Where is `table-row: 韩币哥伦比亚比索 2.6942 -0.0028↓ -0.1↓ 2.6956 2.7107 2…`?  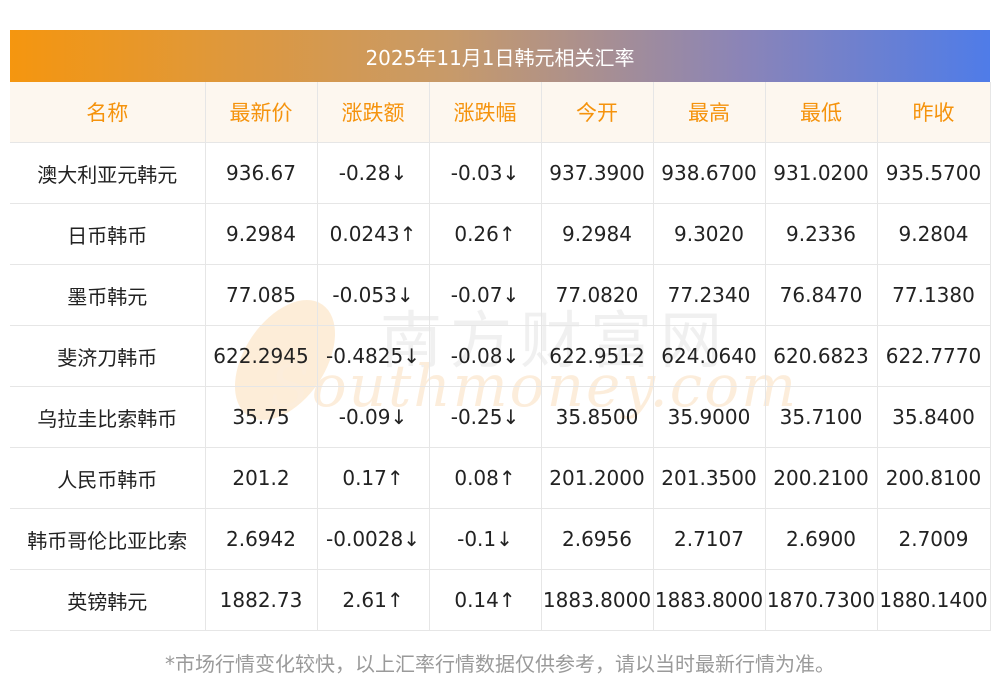 table-row: 韩币哥伦比亚比索 2.6942 -0.0028↓ -0.1↓ 2.6956 2.7107 2… is located at coordinates (500, 539).